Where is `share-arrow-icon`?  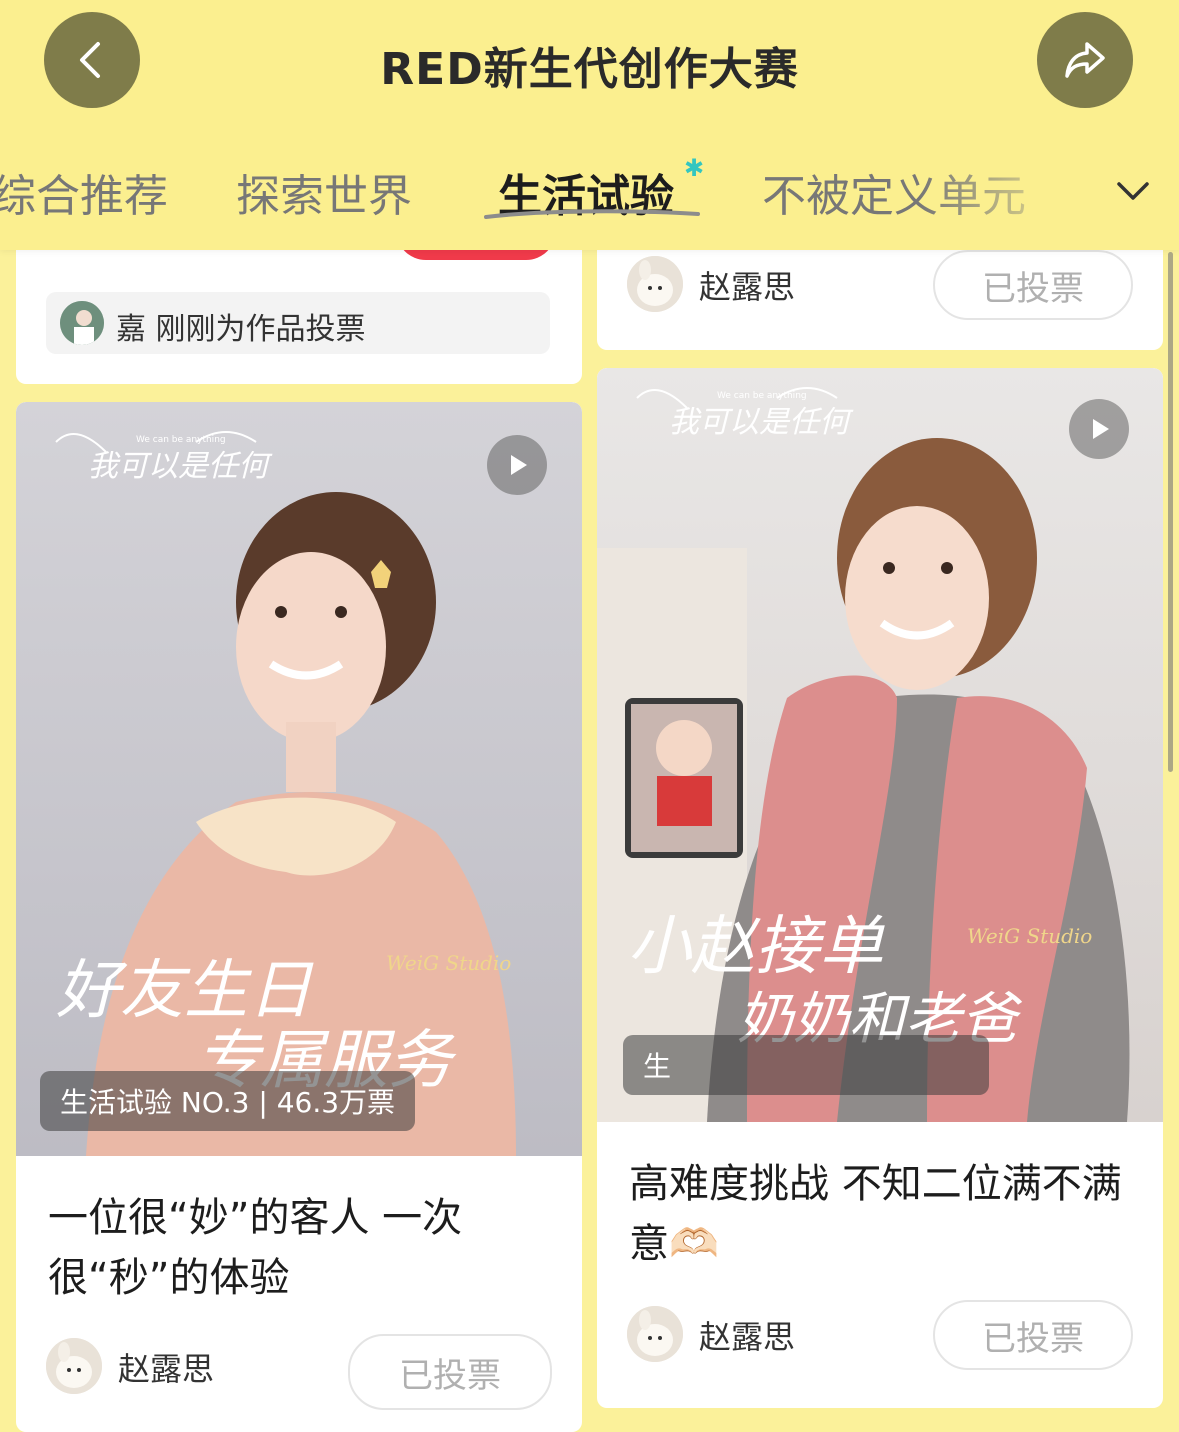
share-arrow-icon is located at coordinates (1085, 60).